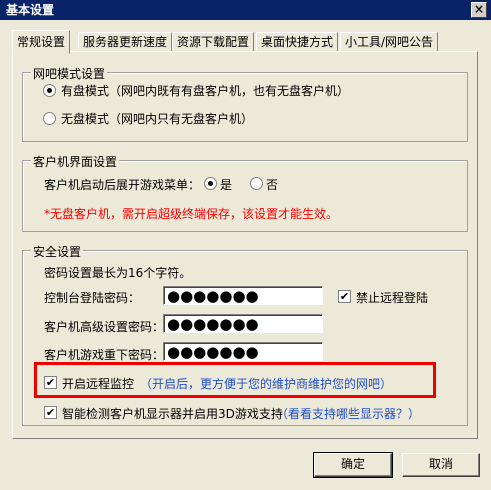 This screenshot has height=490, width=491. What do you see at coordinates (389, 42) in the screenshot?
I see `tab-tools-announcement: 小工具/网吧公告` at bounding box center [389, 42].